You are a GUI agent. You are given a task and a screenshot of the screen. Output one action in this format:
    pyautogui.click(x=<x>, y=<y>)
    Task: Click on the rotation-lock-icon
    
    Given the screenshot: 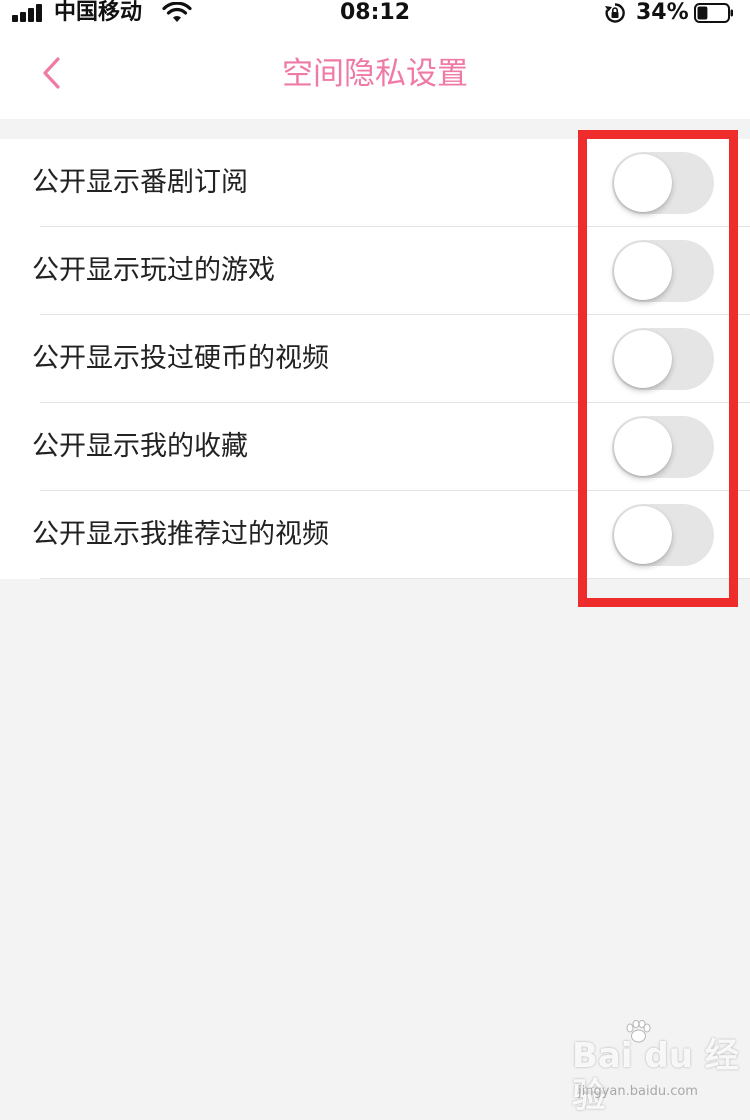 What is the action you would take?
    pyautogui.click(x=615, y=13)
    